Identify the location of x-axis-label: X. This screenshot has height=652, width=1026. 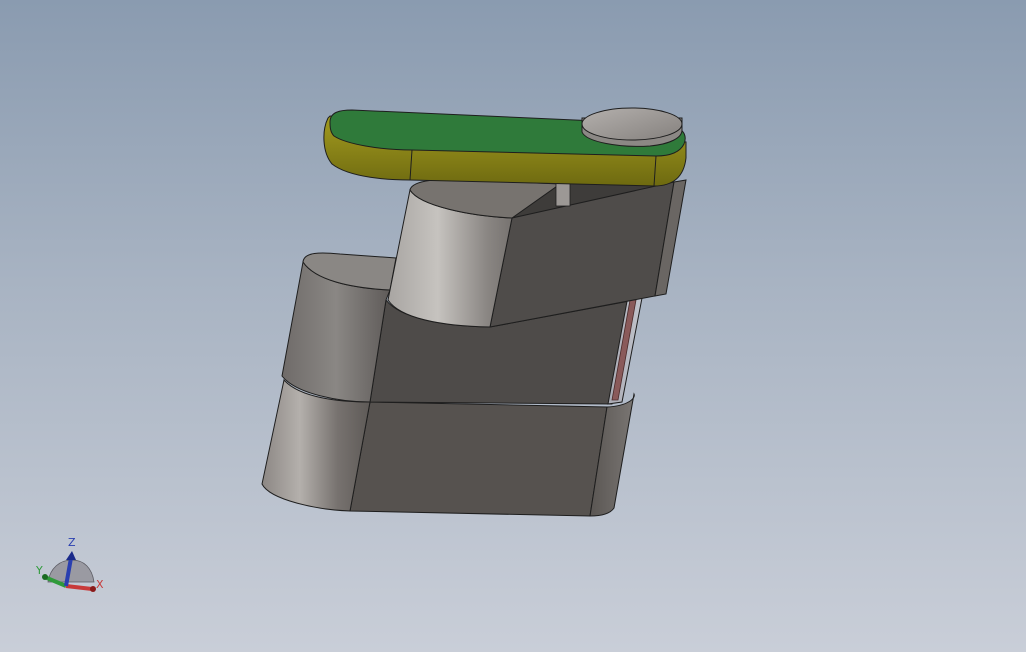
(100, 584).